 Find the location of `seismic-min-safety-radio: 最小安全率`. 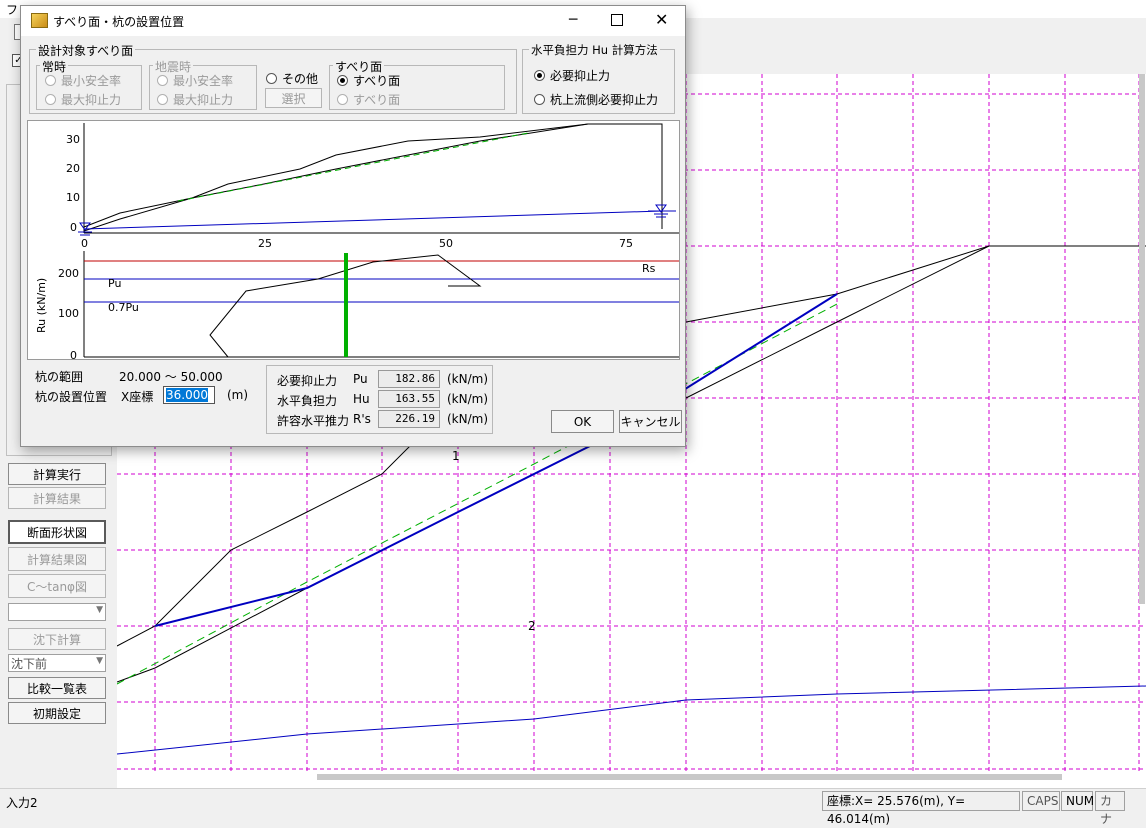

seismic-min-safety-radio: 最小安全率 is located at coordinates (195, 80).